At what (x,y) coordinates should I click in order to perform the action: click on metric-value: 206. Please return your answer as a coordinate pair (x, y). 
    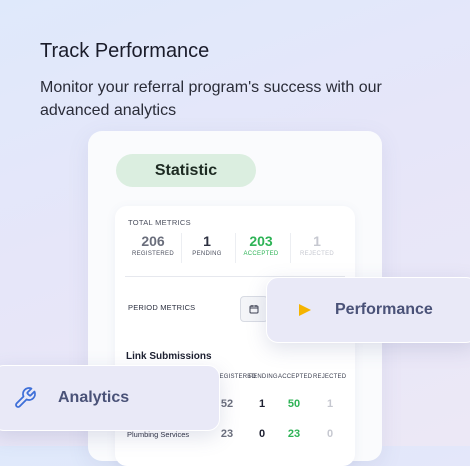
    Looking at the image, I should click on (153, 241).